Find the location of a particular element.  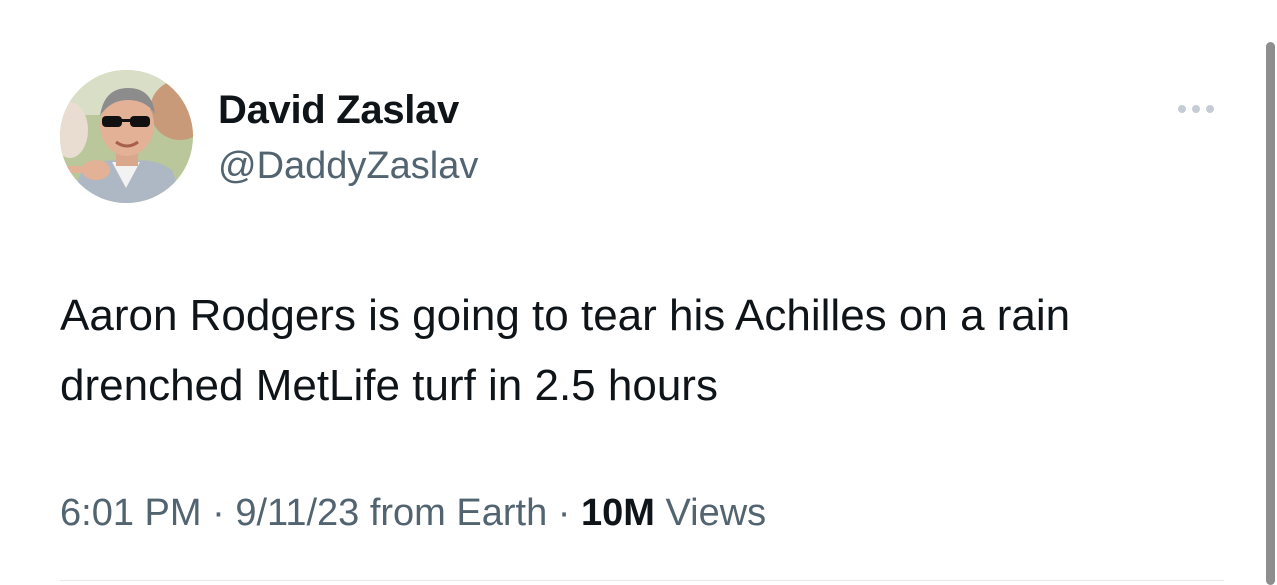

author-handle: @DaddyZaslav is located at coordinates (348, 166).